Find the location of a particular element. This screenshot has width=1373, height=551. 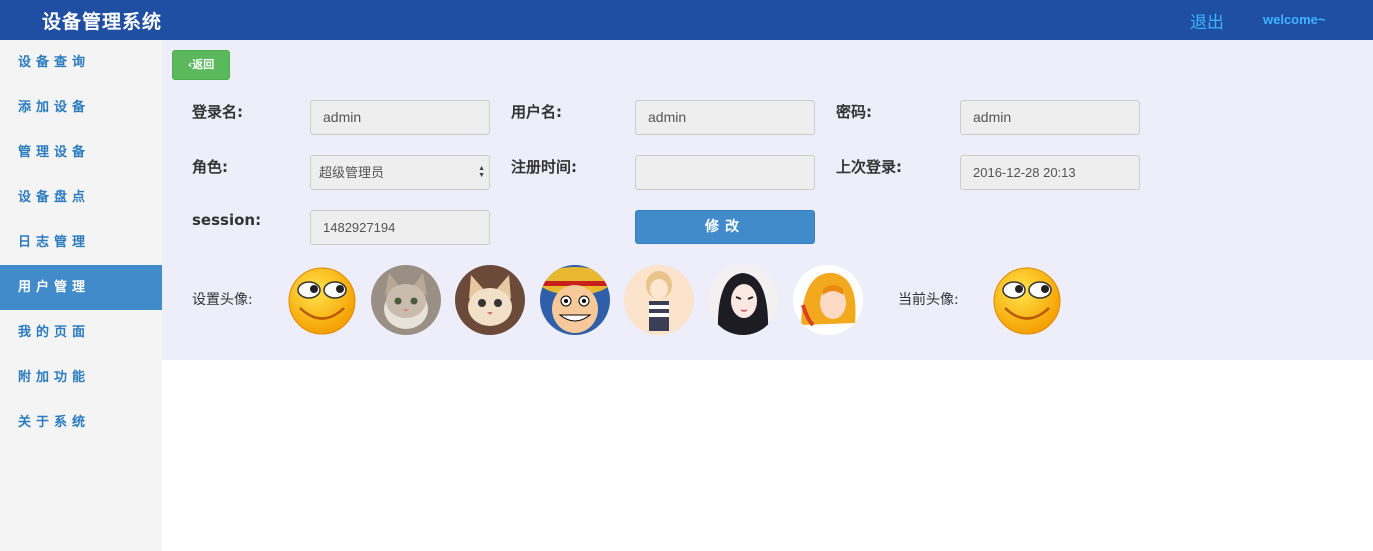

avatar-option-cat-gray is located at coordinates (406, 300).